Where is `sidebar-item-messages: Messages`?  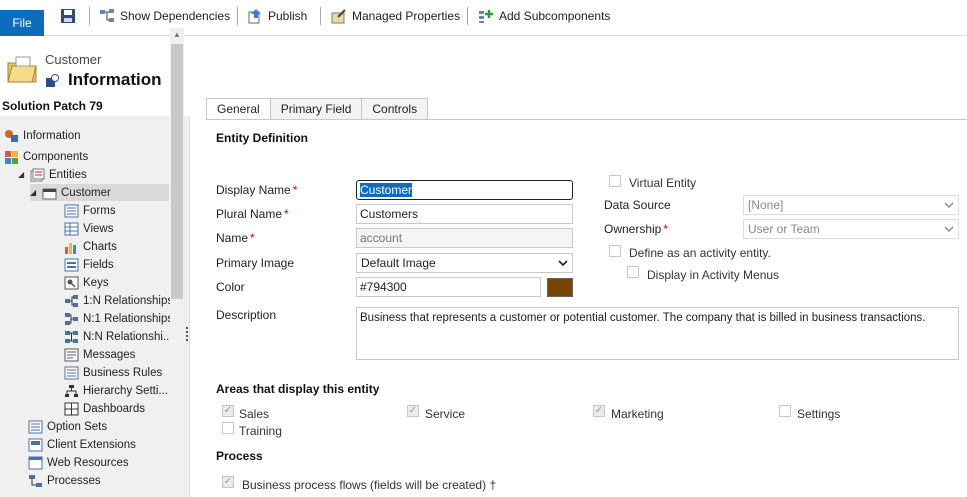 sidebar-item-messages: Messages is located at coordinates (99, 354).